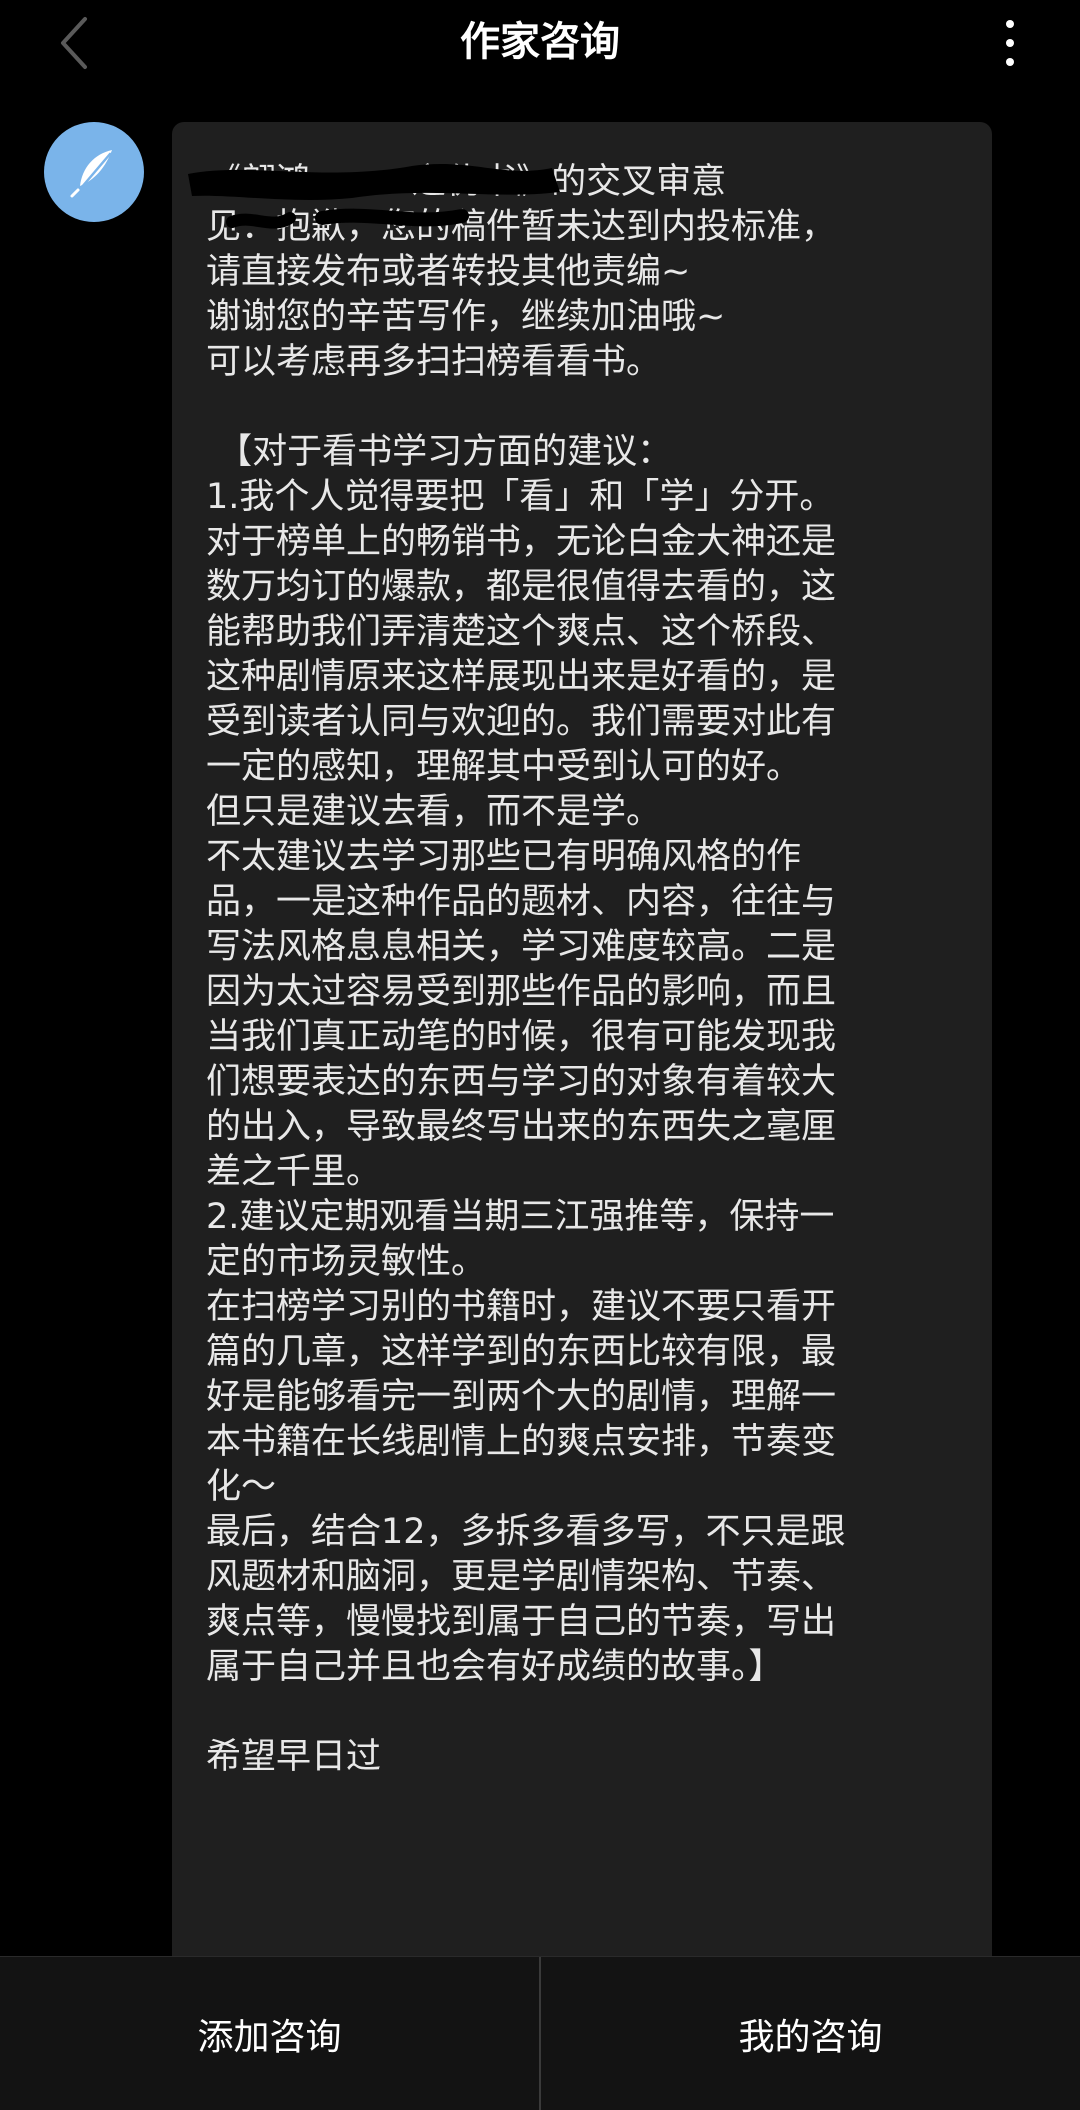 The width and height of the screenshot is (1080, 2110). I want to click on message-line: 对于榜单上的畅销书，无论白金大神还是, so click(521, 542).